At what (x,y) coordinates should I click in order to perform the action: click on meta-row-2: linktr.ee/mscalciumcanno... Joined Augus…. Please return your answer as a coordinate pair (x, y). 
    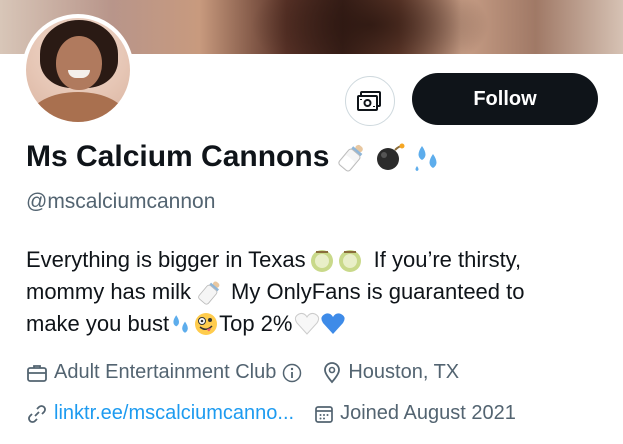
    Looking at the image, I should click on (281, 413).